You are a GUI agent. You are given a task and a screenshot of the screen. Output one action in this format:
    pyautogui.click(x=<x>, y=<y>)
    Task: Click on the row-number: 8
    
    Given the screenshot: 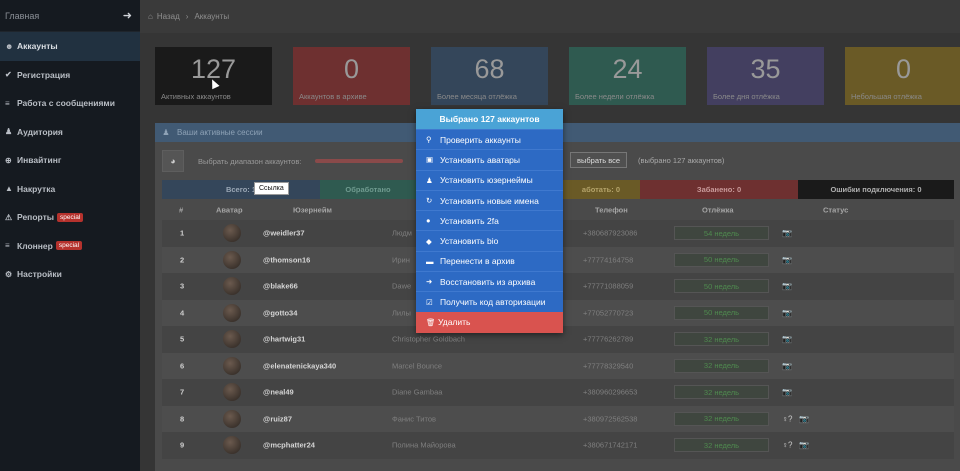 What is the action you would take?
    pyautogui.click(x=182, y=419)
    